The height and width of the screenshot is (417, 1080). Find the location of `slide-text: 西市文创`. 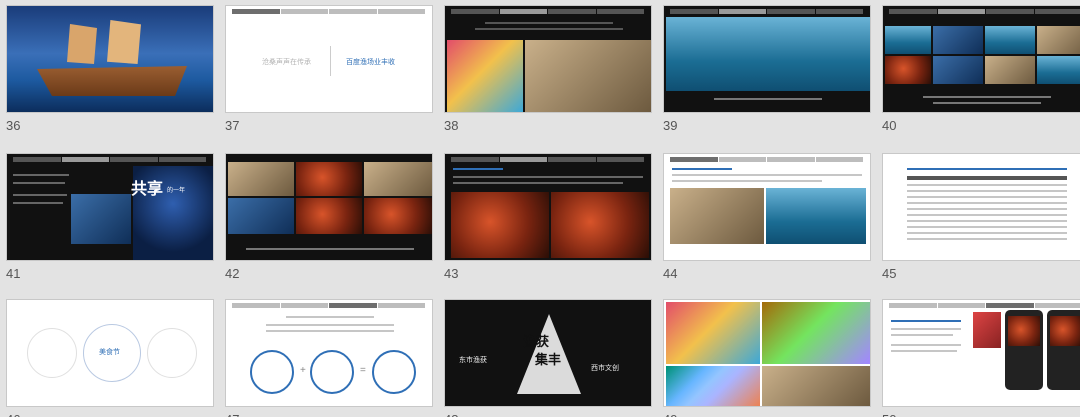

slide-text: 西市文创 is located at coordinates (605, 368).